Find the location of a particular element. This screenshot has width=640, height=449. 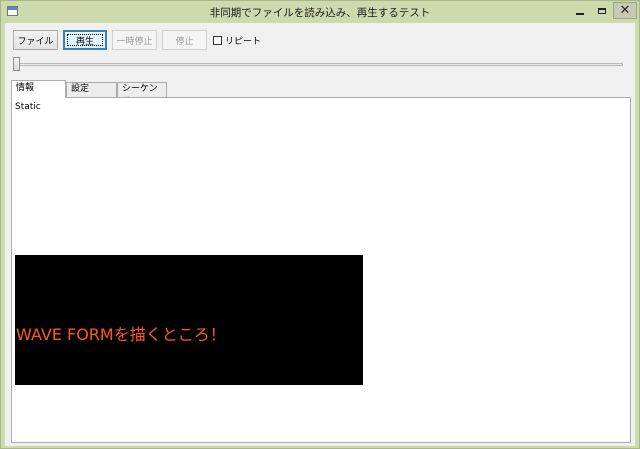

repeat-label: リピート is located at coordinates (243, 41).